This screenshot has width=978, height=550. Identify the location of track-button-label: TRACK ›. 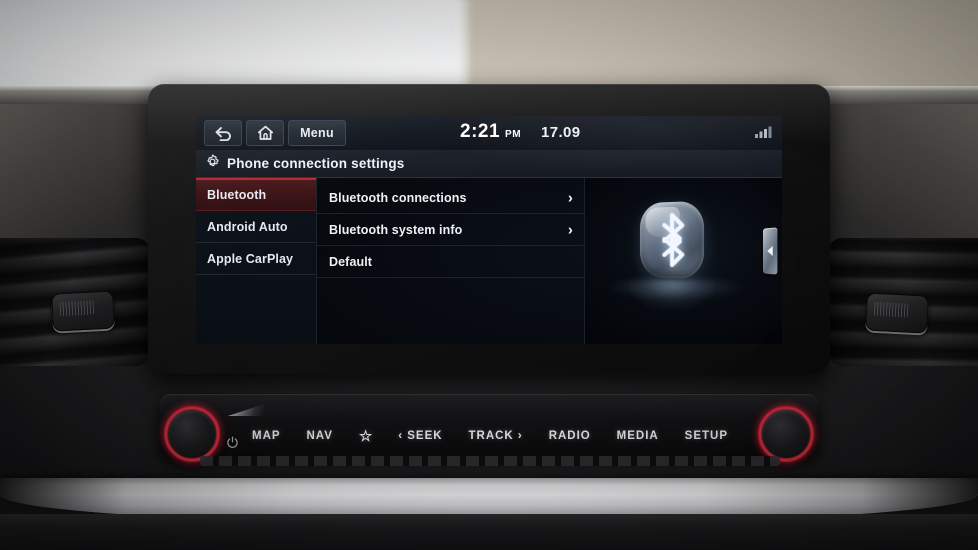
(495, 436).